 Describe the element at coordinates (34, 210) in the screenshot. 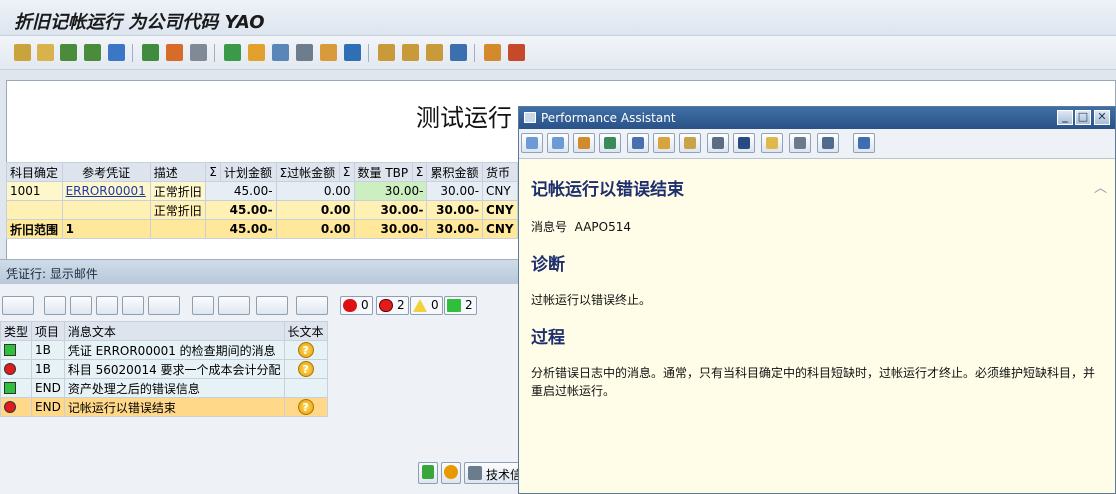

I see `cell-account` at that location.